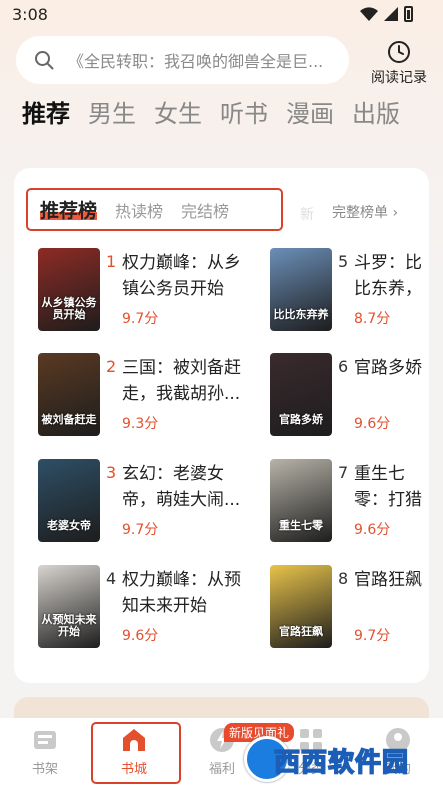 The height and width of the screenshot is (788, 443). Describe the element at coordinates (349, 615) in the screenshot. I see `book-item: 官路狂飙 8 官路狂飙 9.7分` at that location.